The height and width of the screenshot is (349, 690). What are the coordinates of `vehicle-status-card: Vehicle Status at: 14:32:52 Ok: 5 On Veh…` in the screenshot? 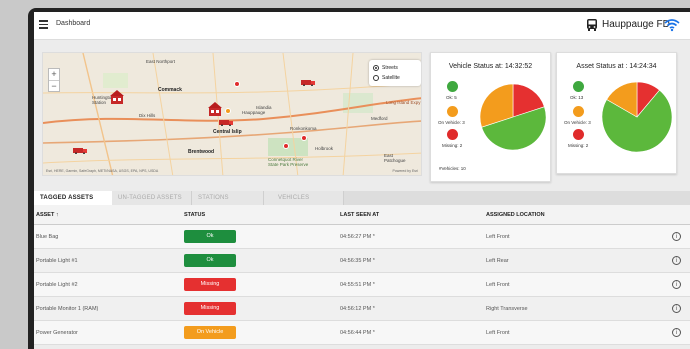 It's located at (490, 117).